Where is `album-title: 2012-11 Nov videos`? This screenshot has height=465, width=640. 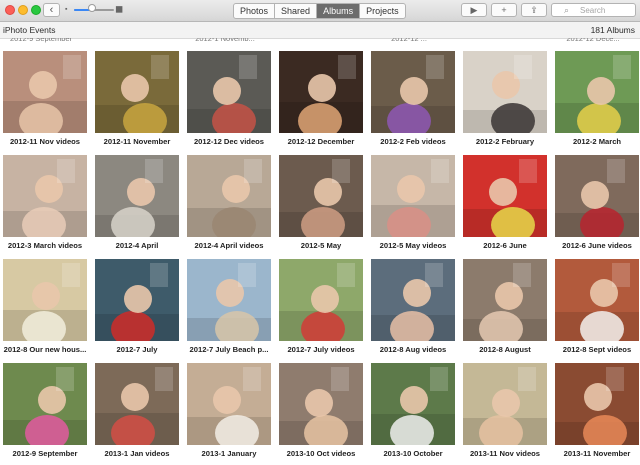
album-title: 2012-11 Nov videos is located at coordinates (45, 141).